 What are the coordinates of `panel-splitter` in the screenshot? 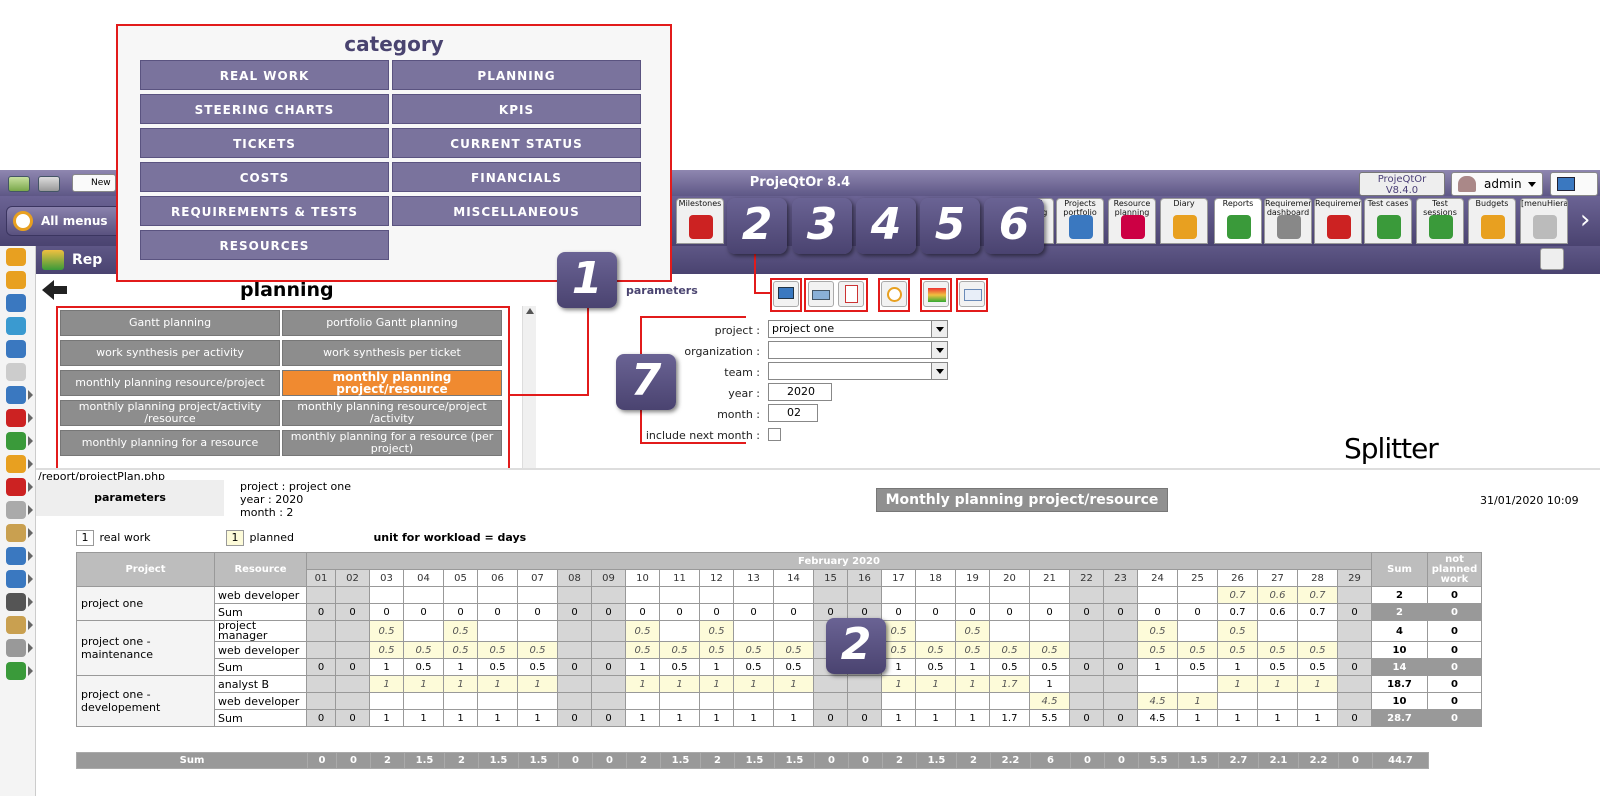 It's located at (818, 469).